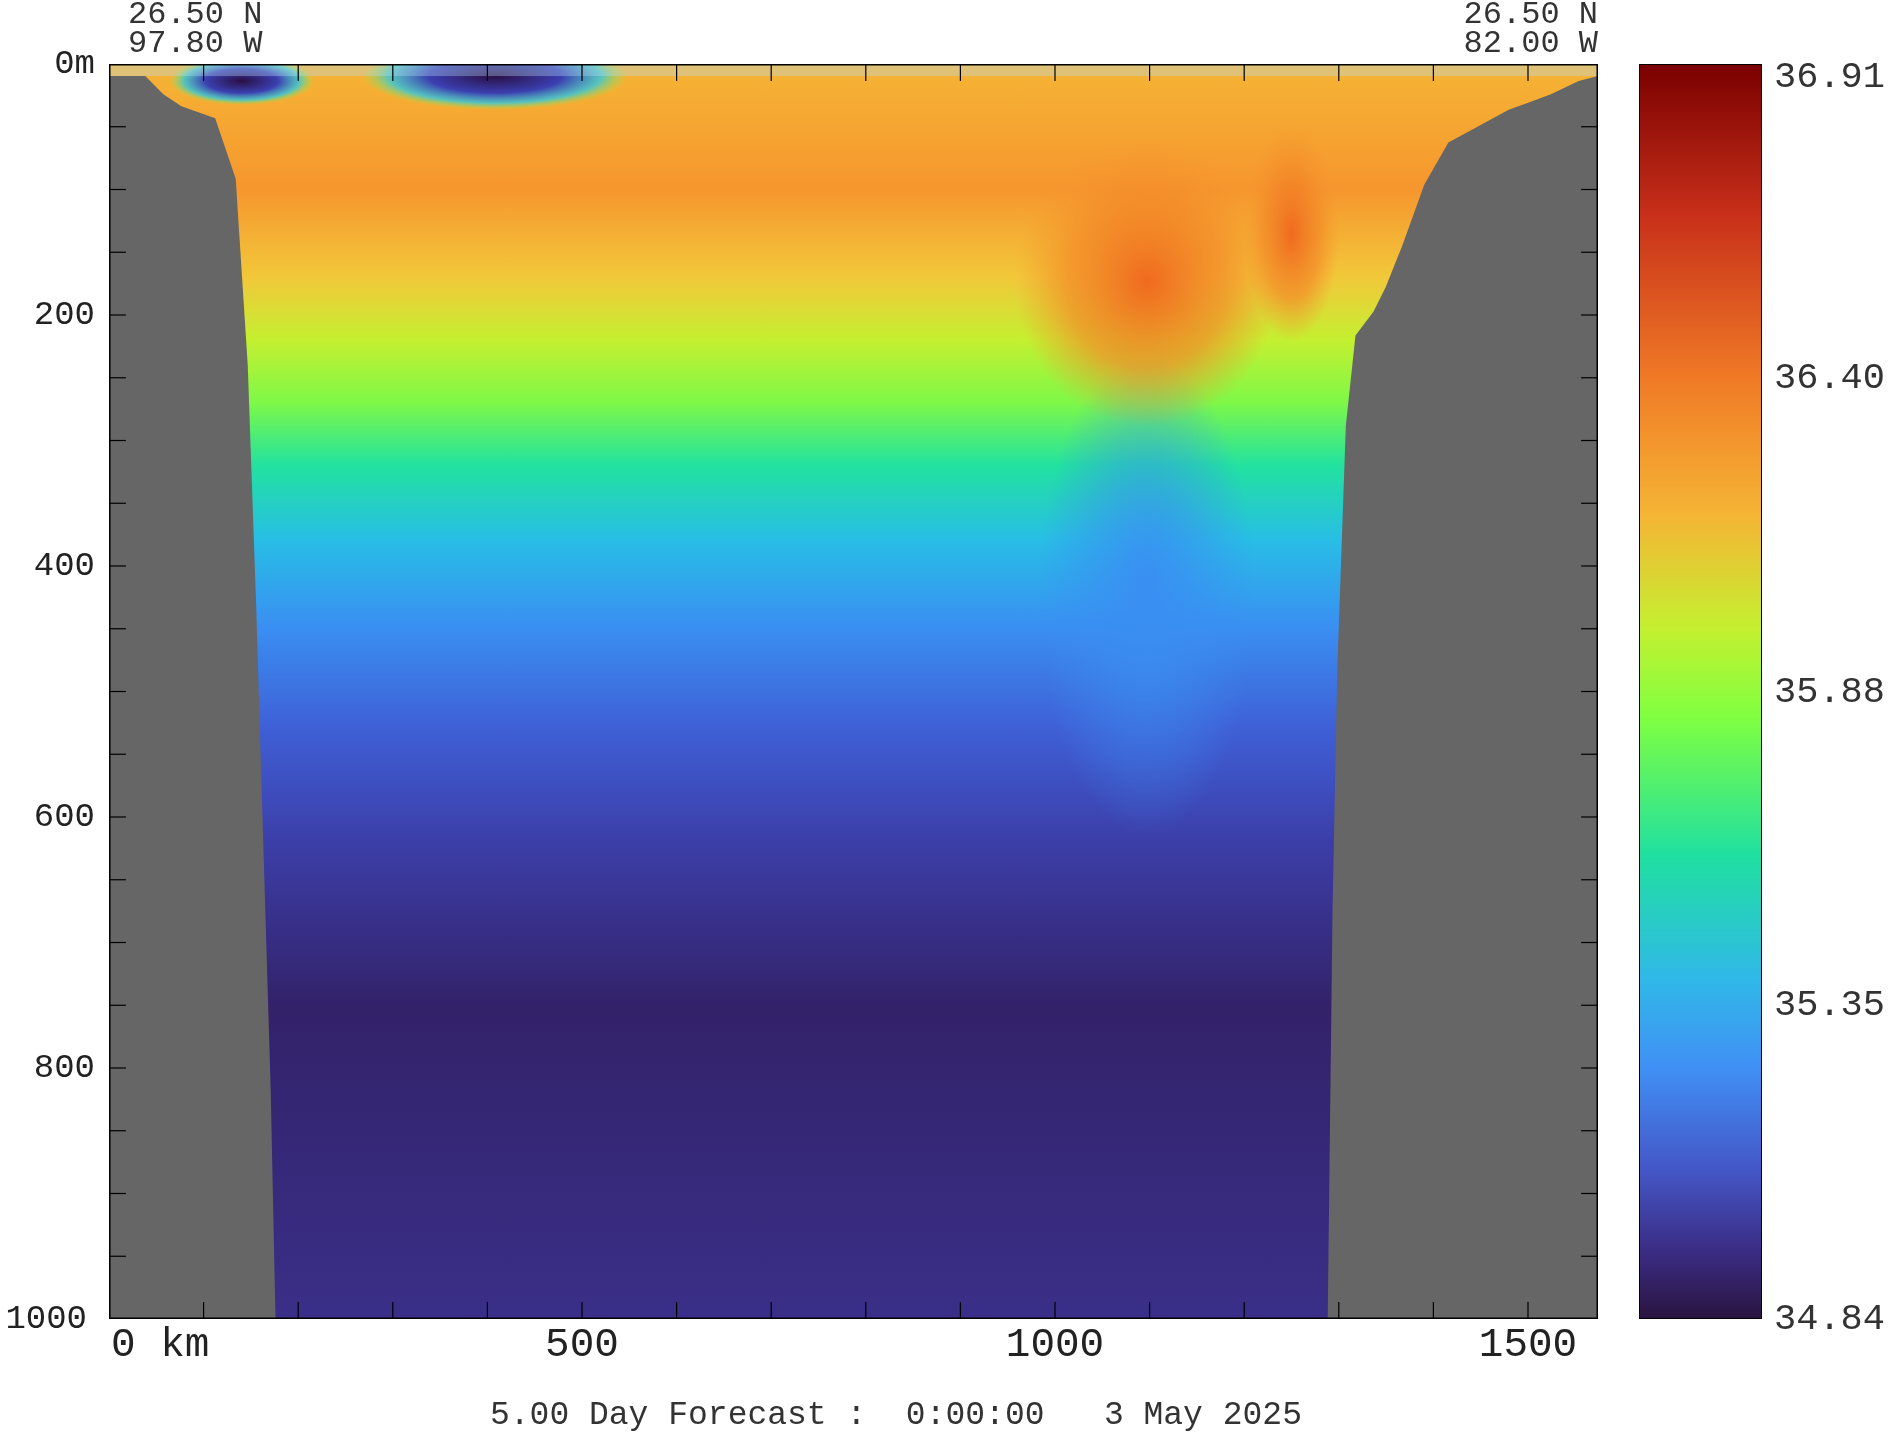 Image resolution: width=1892 pixels, height=1442 pixels. Describe the element at coordinates (74, 64) in the screenshot. I see `depth-axis-label: 0m` at that location.